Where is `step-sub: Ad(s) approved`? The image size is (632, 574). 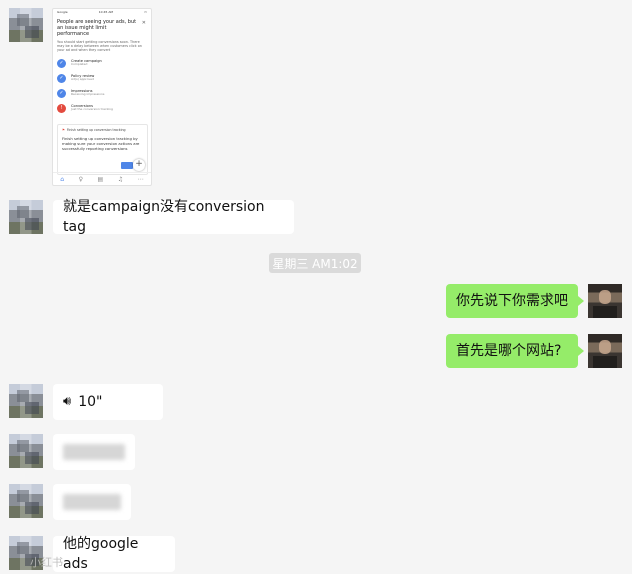
step-sub: Ad(s) approved is located at coordinates (82, 79).